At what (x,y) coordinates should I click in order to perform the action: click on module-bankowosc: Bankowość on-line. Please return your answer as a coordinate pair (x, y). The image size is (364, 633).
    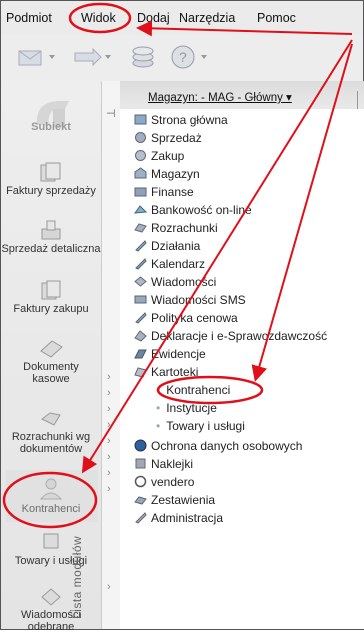
    Looking at the image, I should click on (193, 210).